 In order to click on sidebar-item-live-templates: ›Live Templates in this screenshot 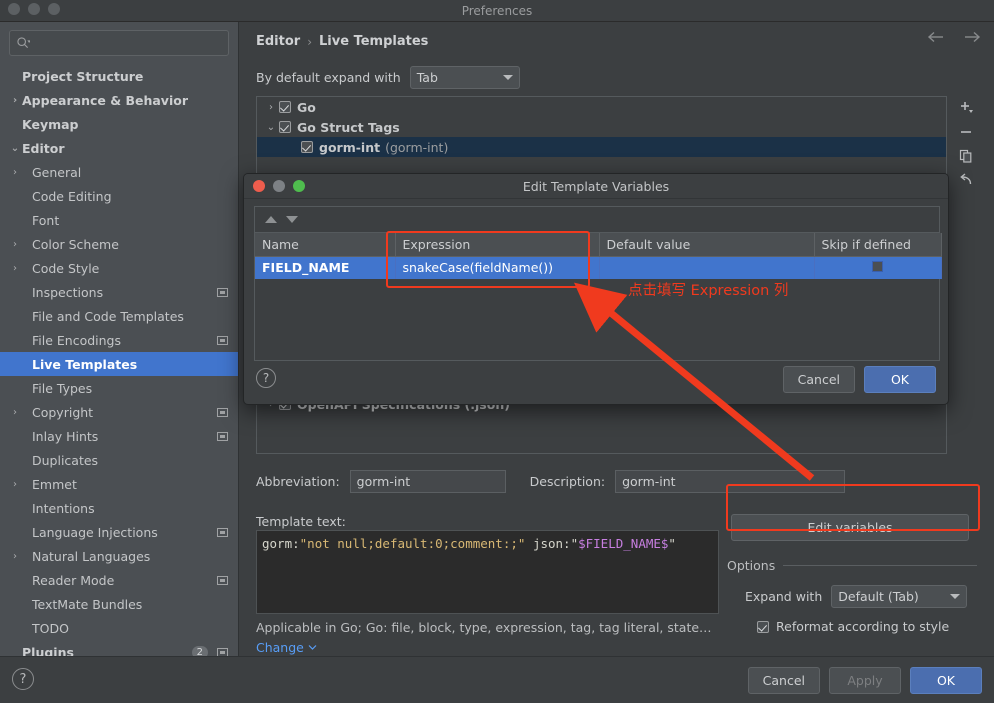, I will do `click(119, 364)`.